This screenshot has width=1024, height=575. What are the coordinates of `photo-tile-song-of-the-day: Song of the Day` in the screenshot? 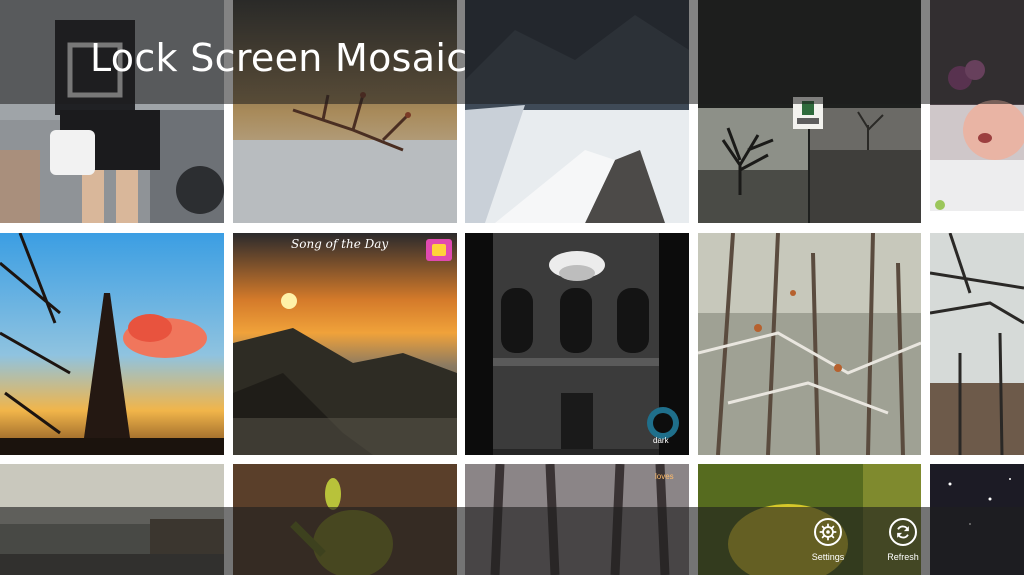 It's located at (345, 344).